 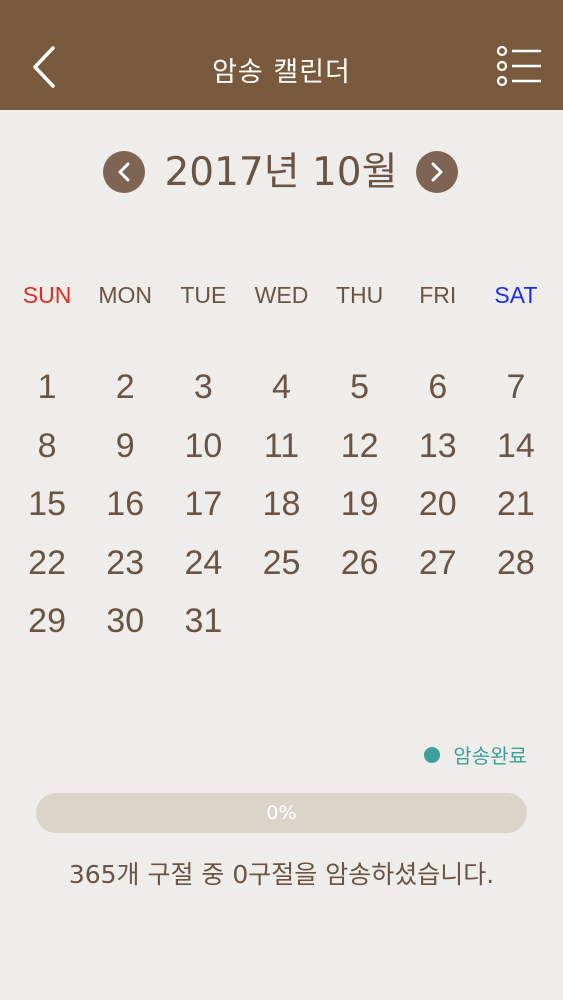 I want to click on weekday-mon: MON, so click(x=125, y=295).